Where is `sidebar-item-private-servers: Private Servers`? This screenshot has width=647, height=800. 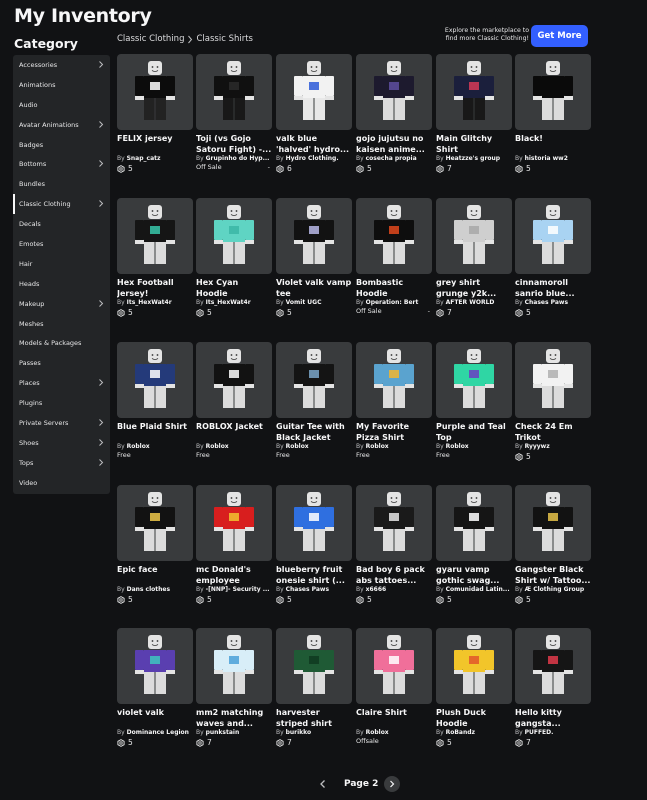 sidebar-item-private-servers: Private Servers is located at coordinates (61, 423).